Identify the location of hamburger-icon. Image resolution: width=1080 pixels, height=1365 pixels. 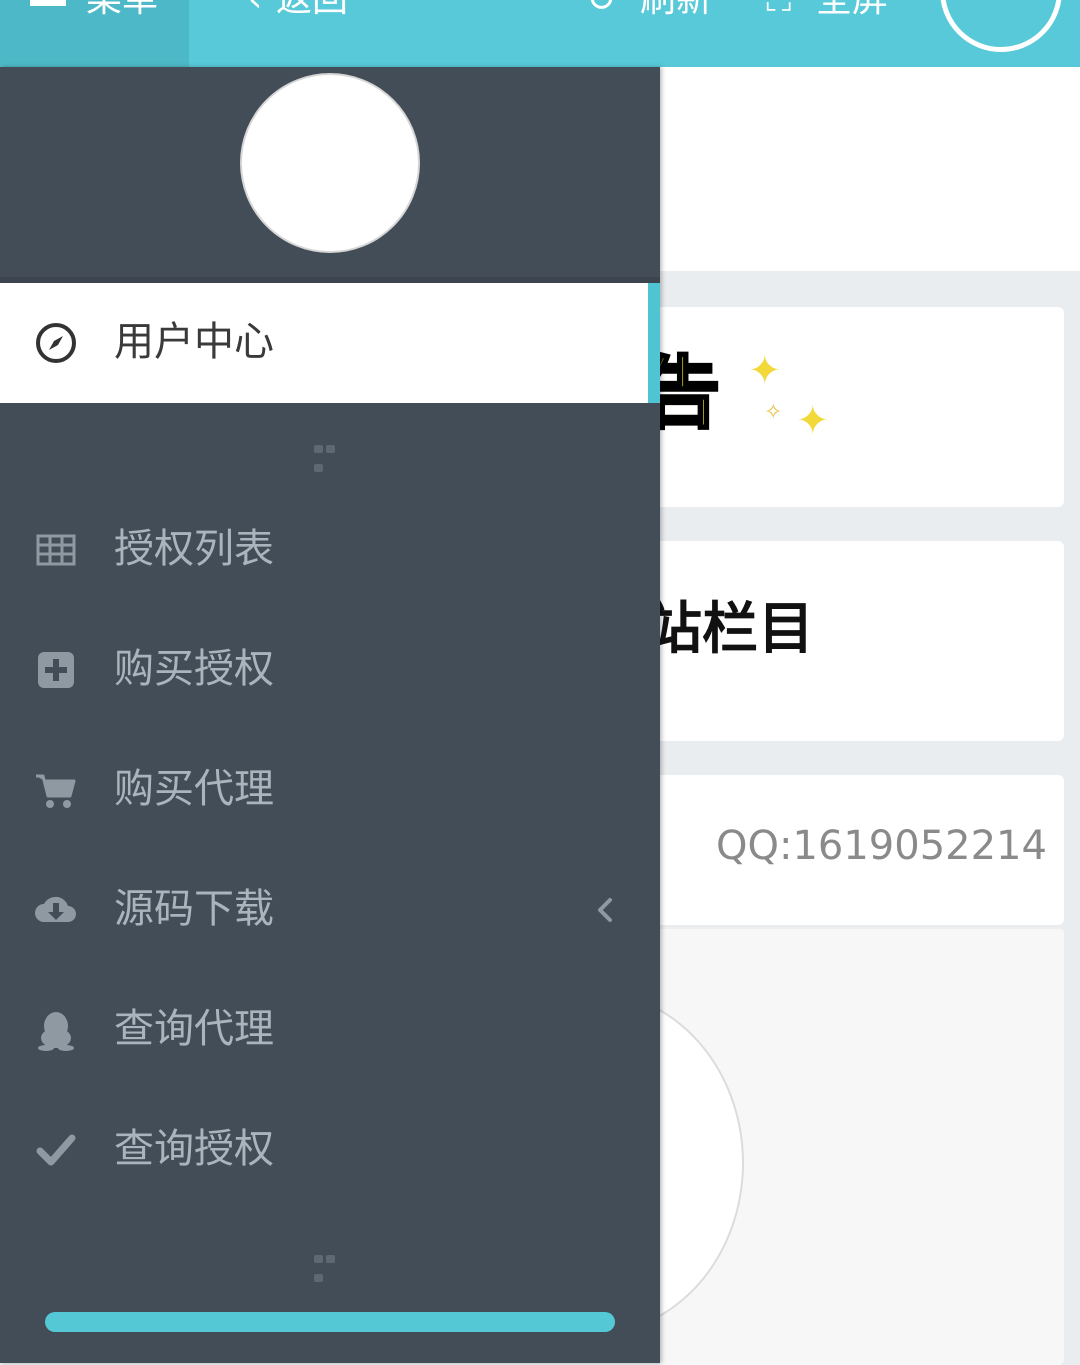
(48, 3).